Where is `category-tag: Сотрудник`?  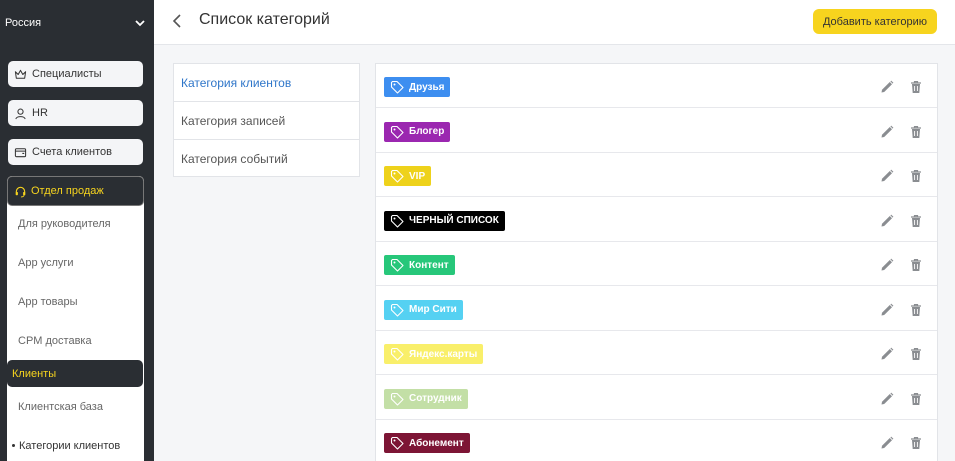 category-tag: Сотрудник is located at coordinates (426, 398).